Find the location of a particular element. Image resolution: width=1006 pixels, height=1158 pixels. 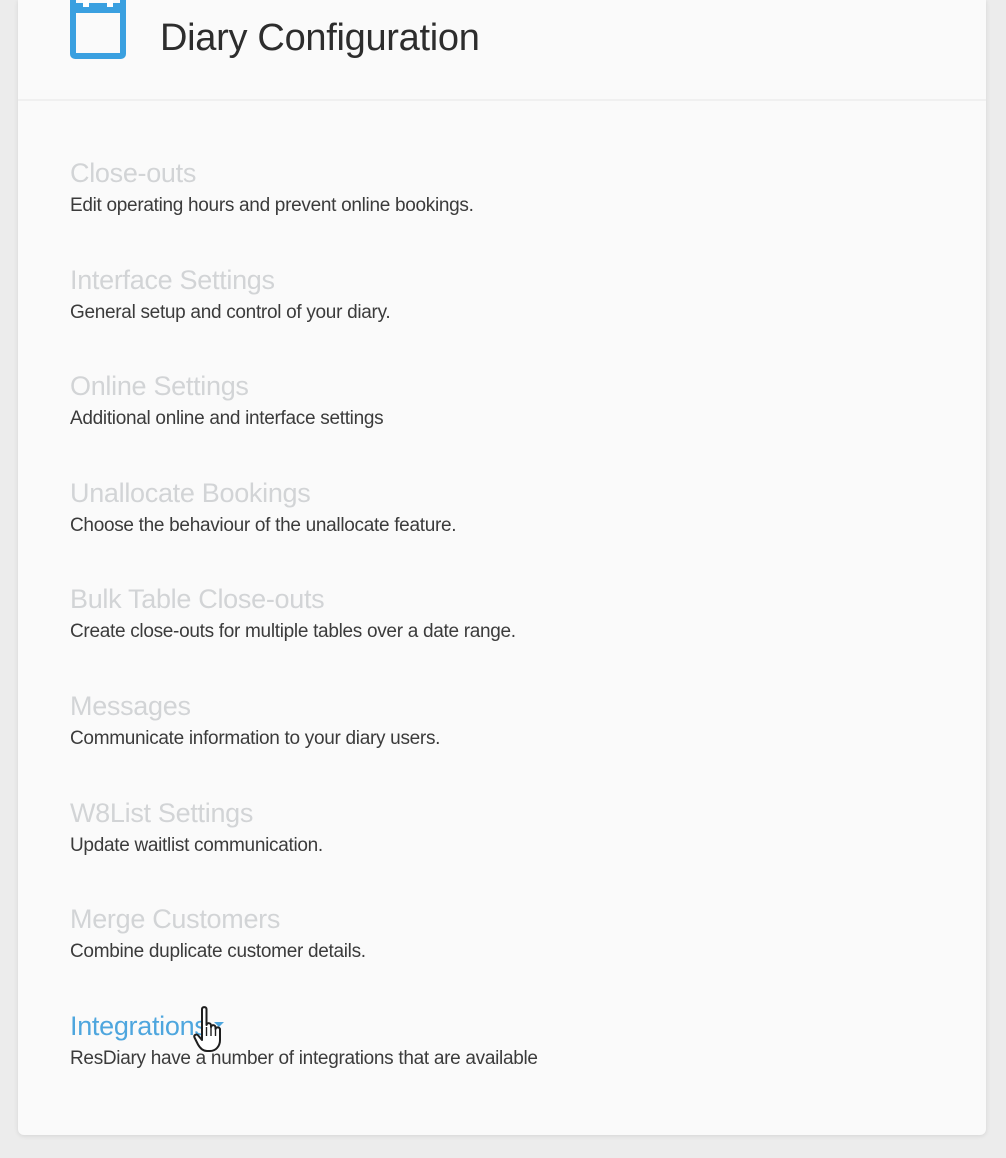

w8list-settings-description: Update waitlist communication. is located at coordinates (196, 845).